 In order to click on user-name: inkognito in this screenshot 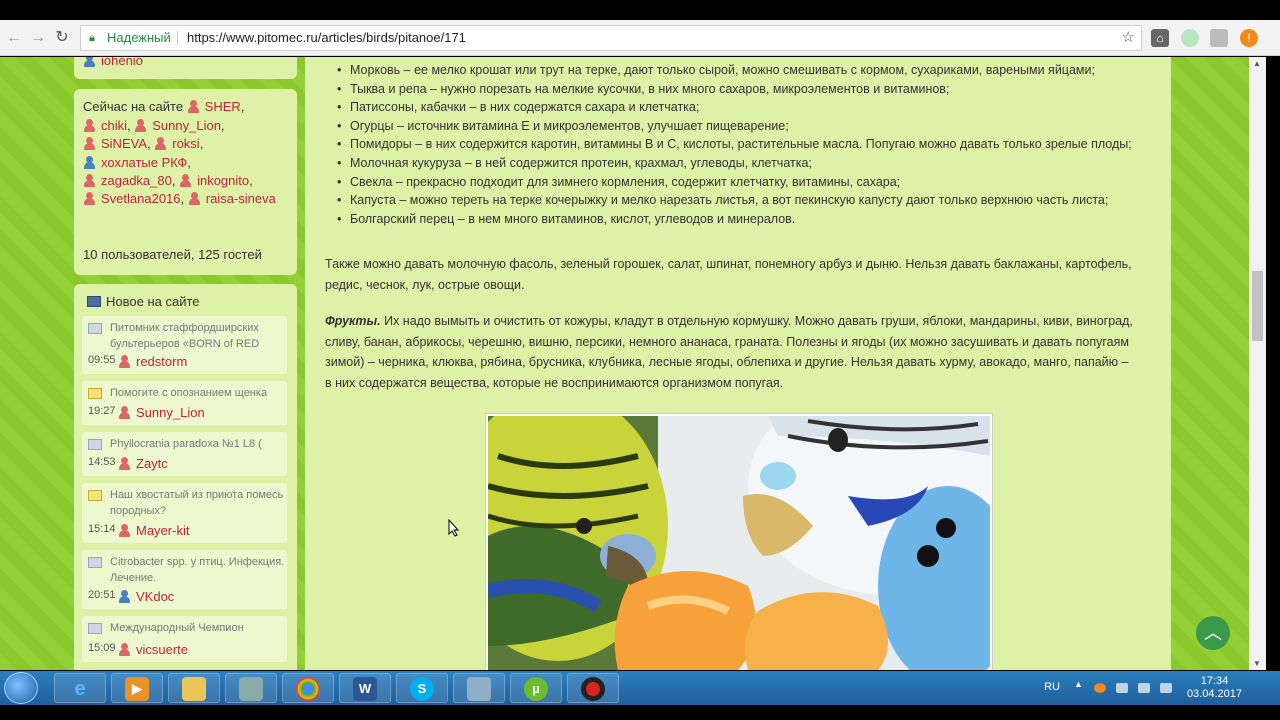, I will do `click(223, 180)`.